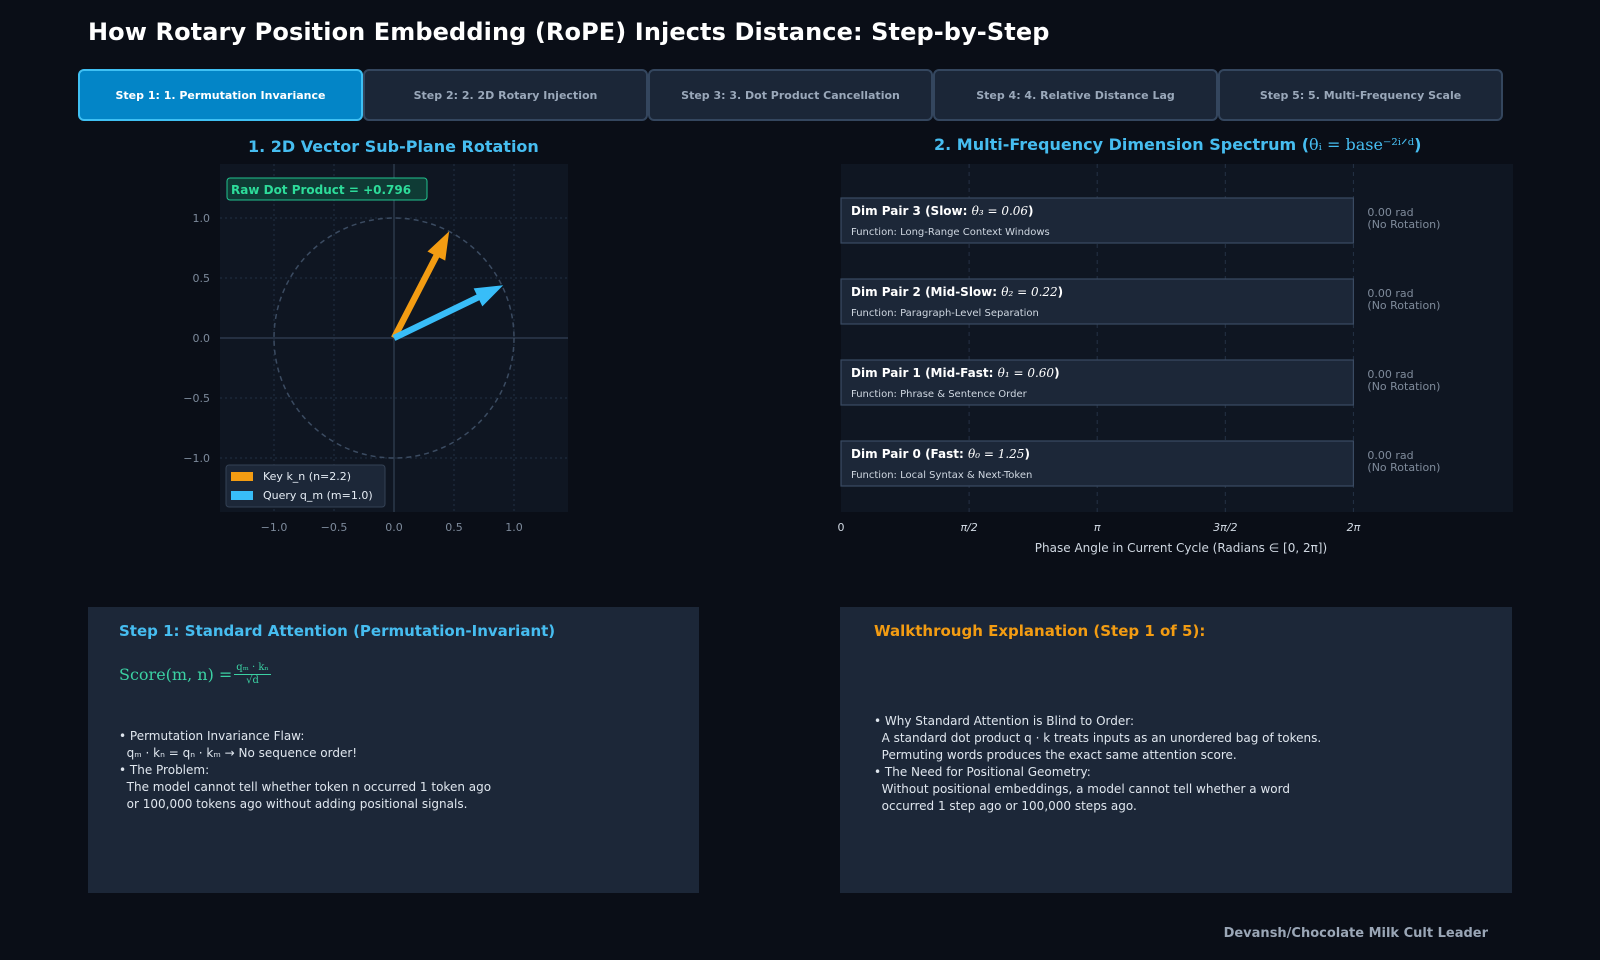 The height and width of the screenshot is (960, 1600). Describe the element at coordinates (911, 211) in the screenshot. I see `dim-pair-name: Dim Pair 3 (Slow:` at that location.